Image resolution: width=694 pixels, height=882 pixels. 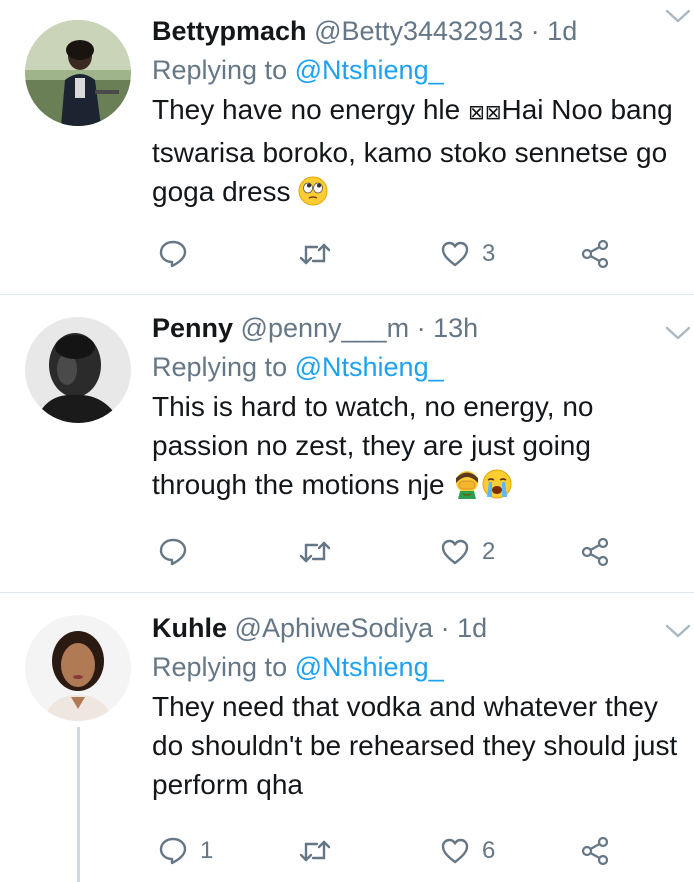 What do you see at coordinates (418, 31) in the screenshot?
I see `user-handle: @Betty34432913` at bounding box center [418, 31].